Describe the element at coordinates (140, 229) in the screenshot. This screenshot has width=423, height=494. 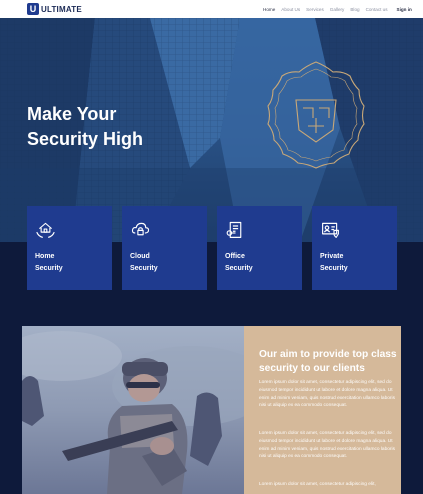
I see `cloud-lock-icon` at that location.